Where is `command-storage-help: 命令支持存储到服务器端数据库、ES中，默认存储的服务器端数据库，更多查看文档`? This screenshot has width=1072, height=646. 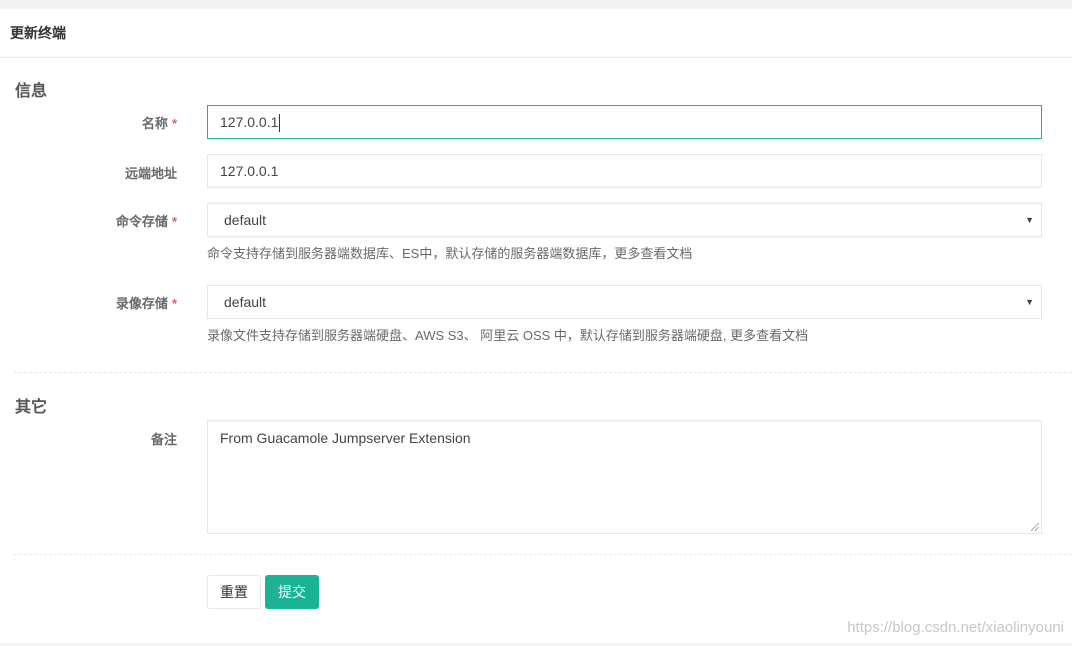 command-storage-help: 命令支持存储到服务器端数据库、ES中，默认存储的服务器端数据库，更多查看文档 is located at coordinates (450, 253).